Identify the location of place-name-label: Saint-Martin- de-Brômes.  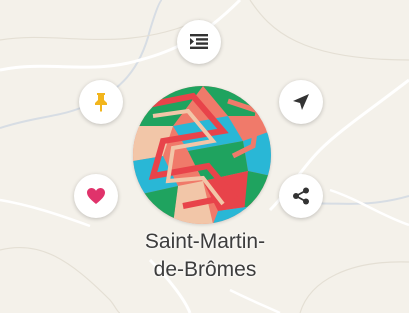
(205, 256).